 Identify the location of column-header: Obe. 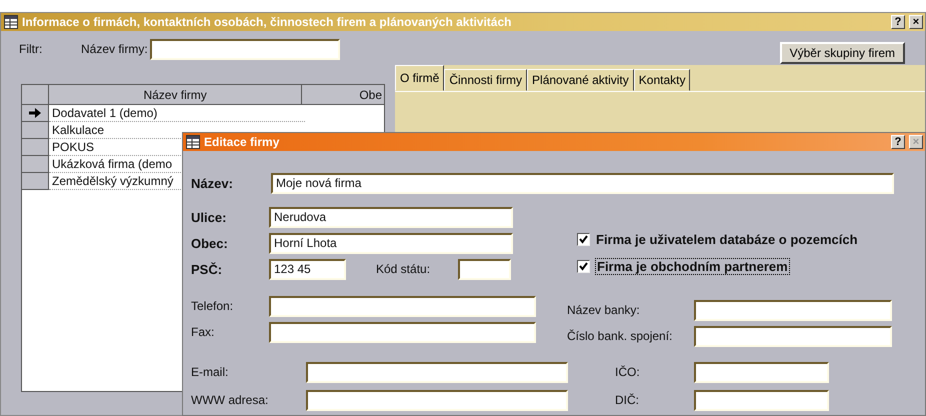
(343, 95).